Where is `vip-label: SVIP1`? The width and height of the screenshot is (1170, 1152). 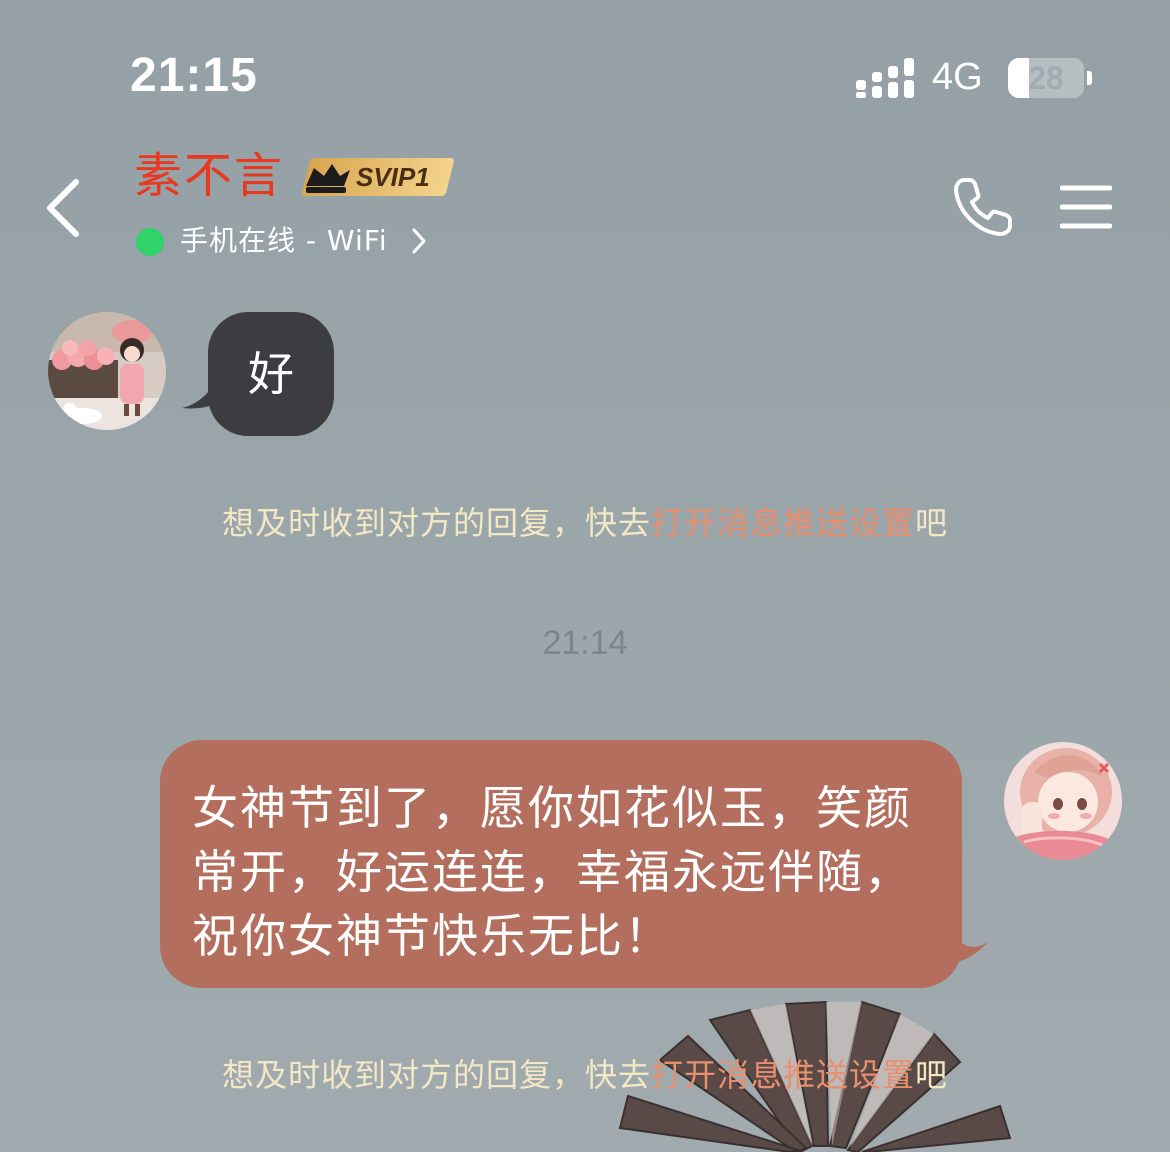
vip-label: SVIP1 is located at coordinates (393, 177).